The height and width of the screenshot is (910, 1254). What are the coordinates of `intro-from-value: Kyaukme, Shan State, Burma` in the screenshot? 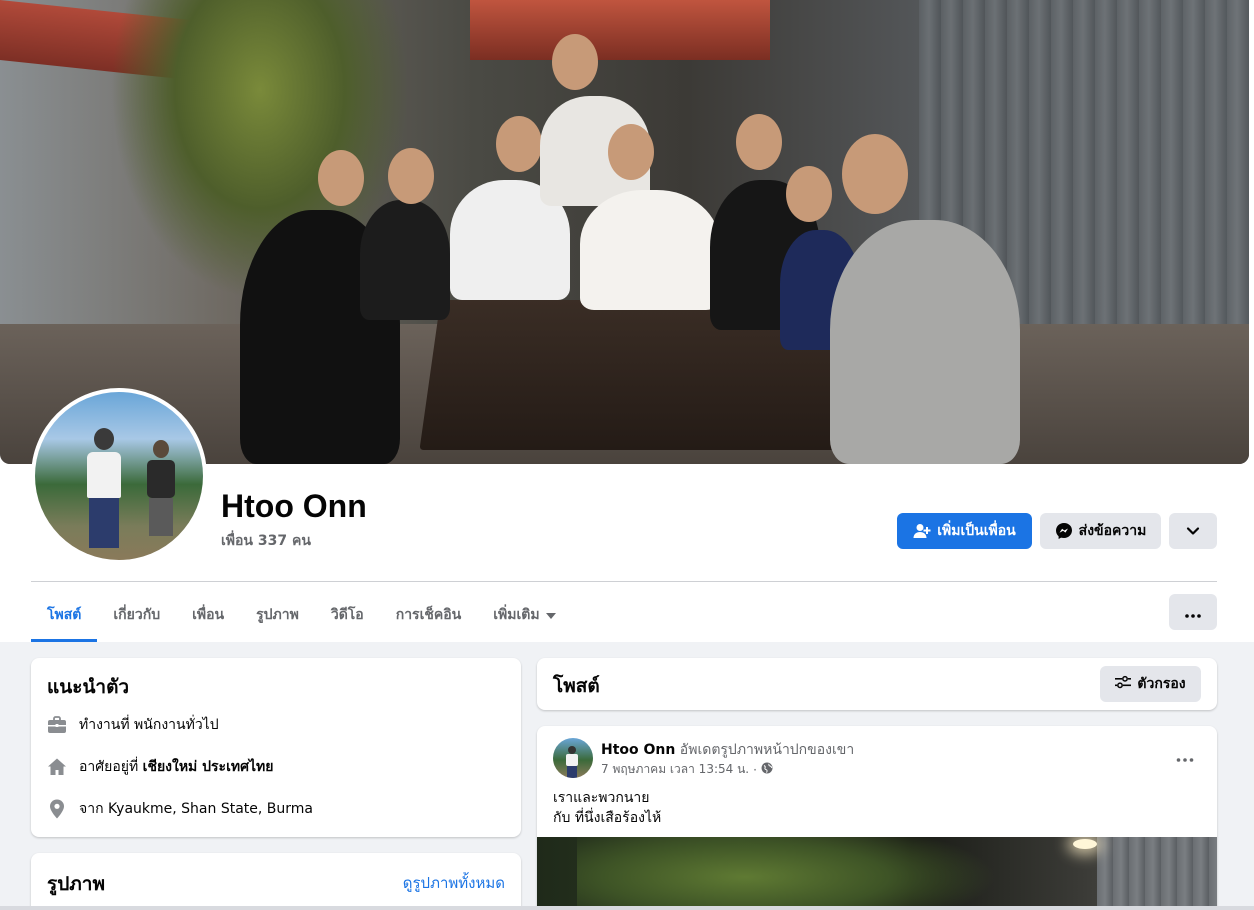 It's located at (210, 809).